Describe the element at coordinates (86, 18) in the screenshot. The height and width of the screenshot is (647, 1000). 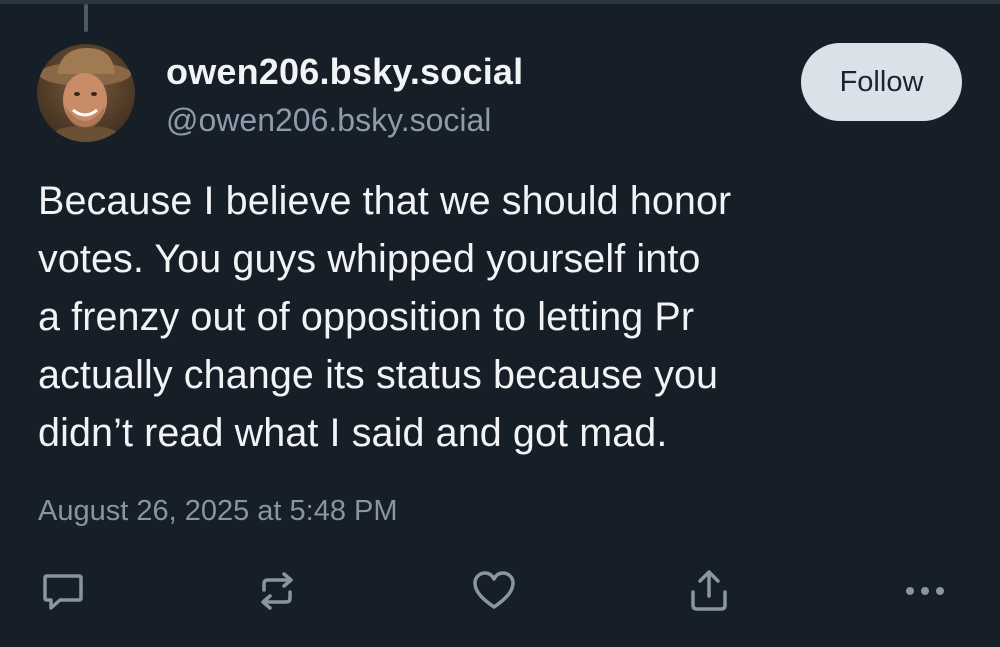
I see `thread-connector-line` at that location.